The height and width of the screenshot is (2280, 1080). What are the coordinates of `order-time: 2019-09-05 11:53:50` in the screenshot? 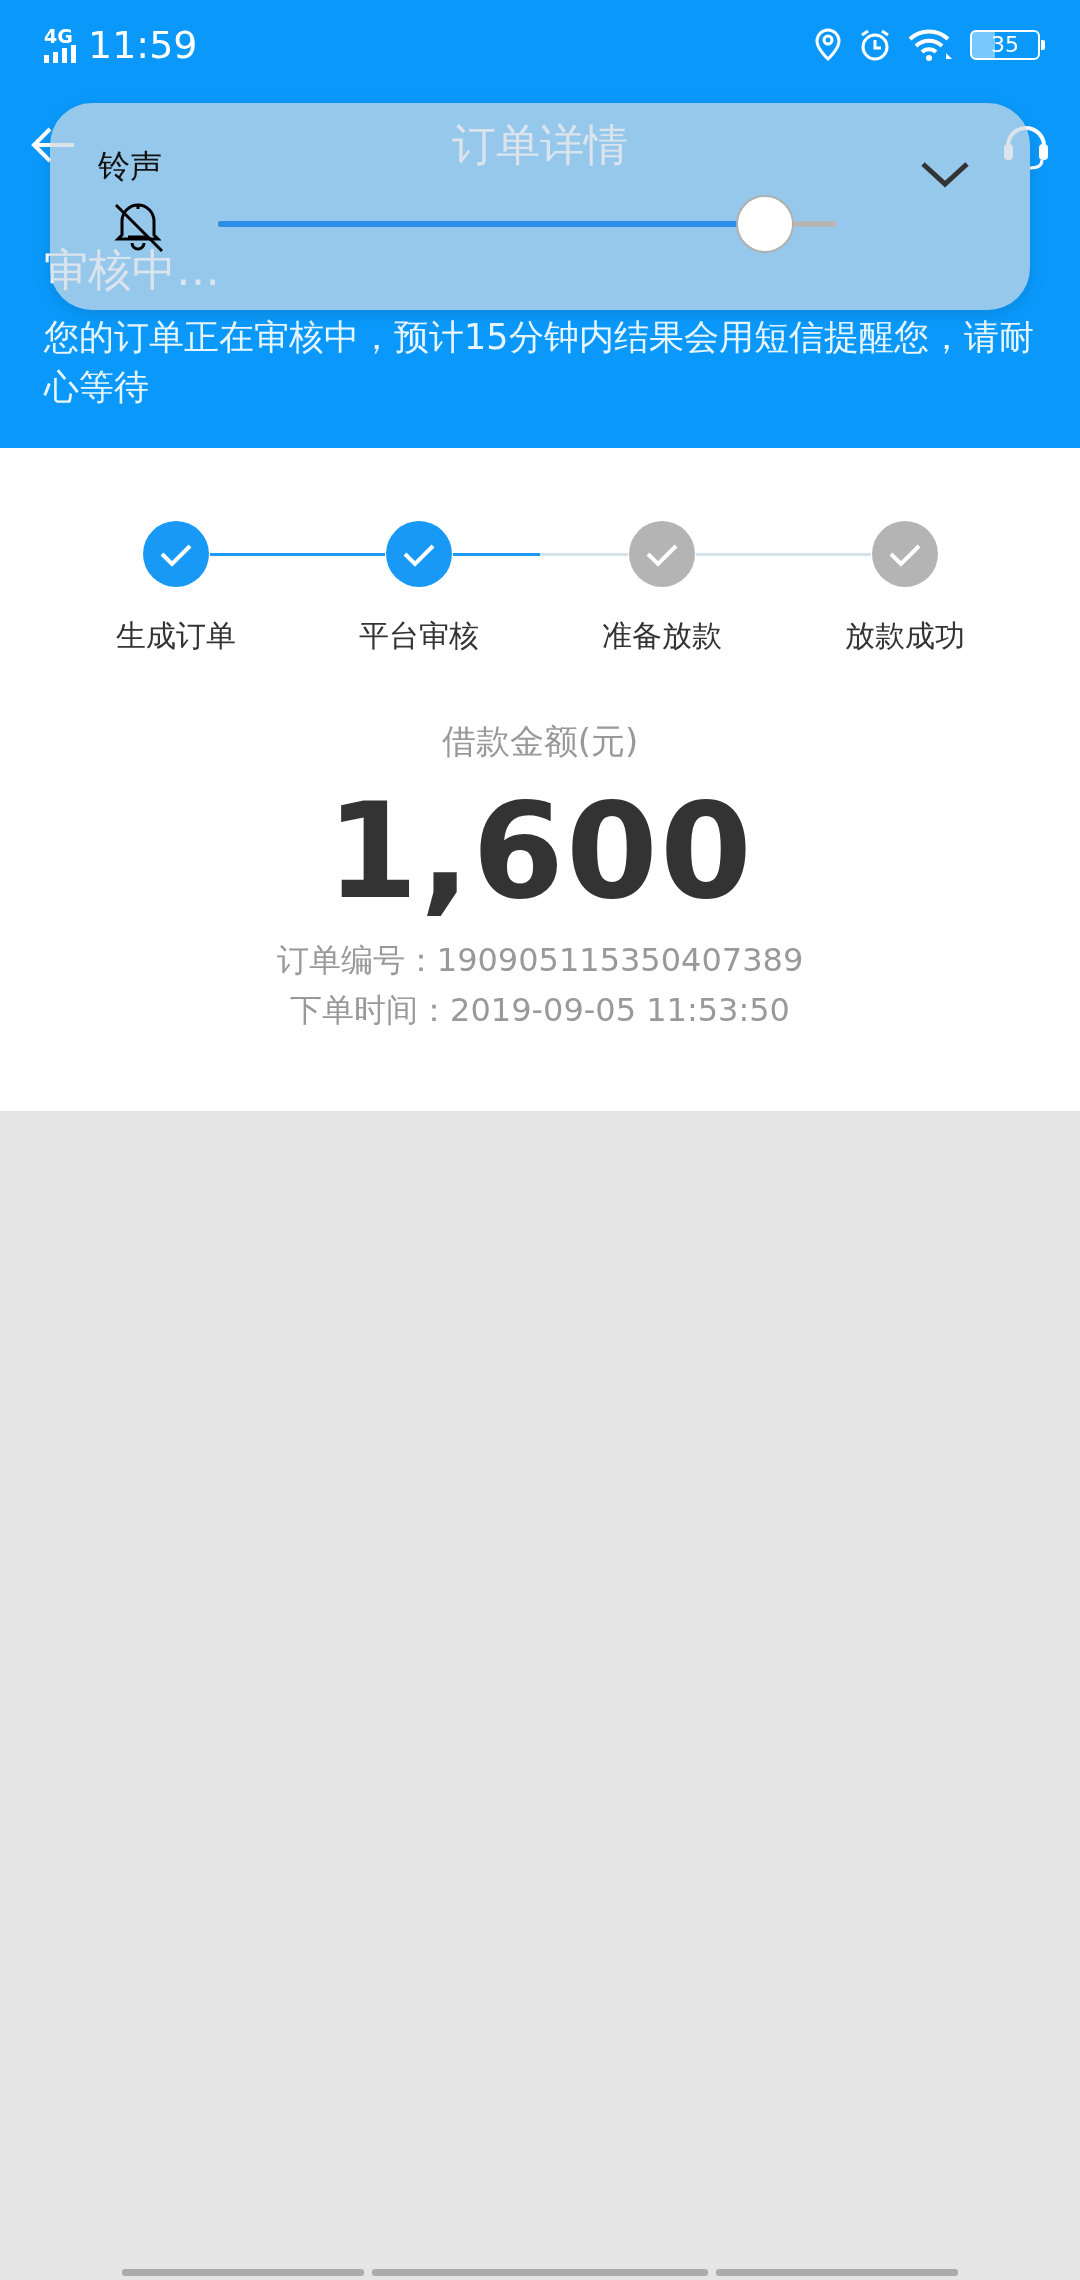 It's located at (620, 1010).